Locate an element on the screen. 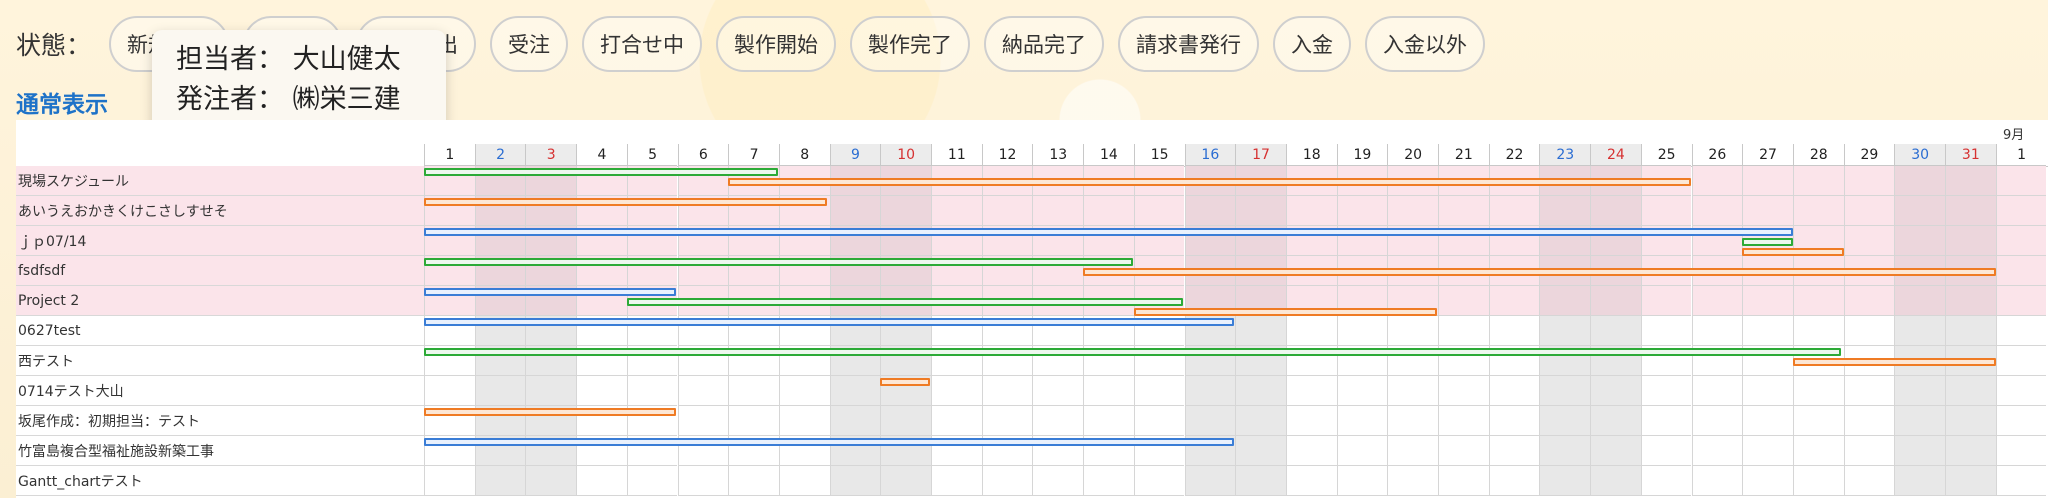 Image resolution: width=2048 pixels, height=498 pixels. project-name-row: 0627test is located at coordinates (220, 331).